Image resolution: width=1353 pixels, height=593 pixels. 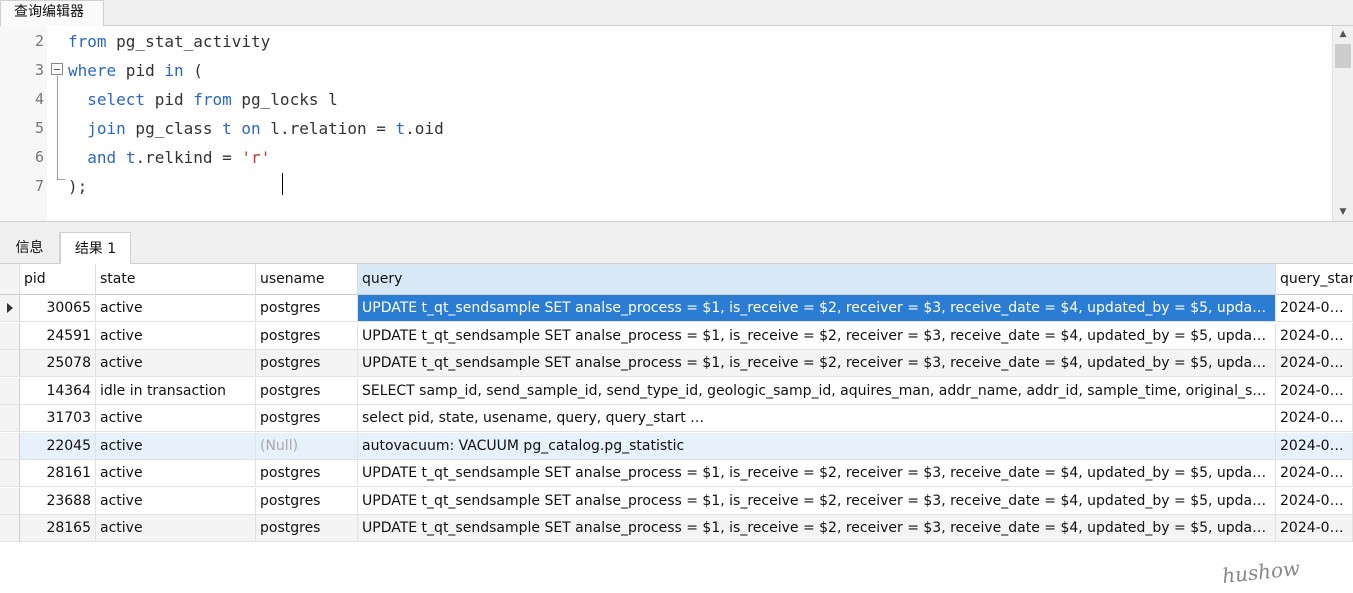 What do you see at coordinates (52, 13) in the screenshot?
I see `tab-query-editor: 查询编辑器` at bounding box center [52, 13].